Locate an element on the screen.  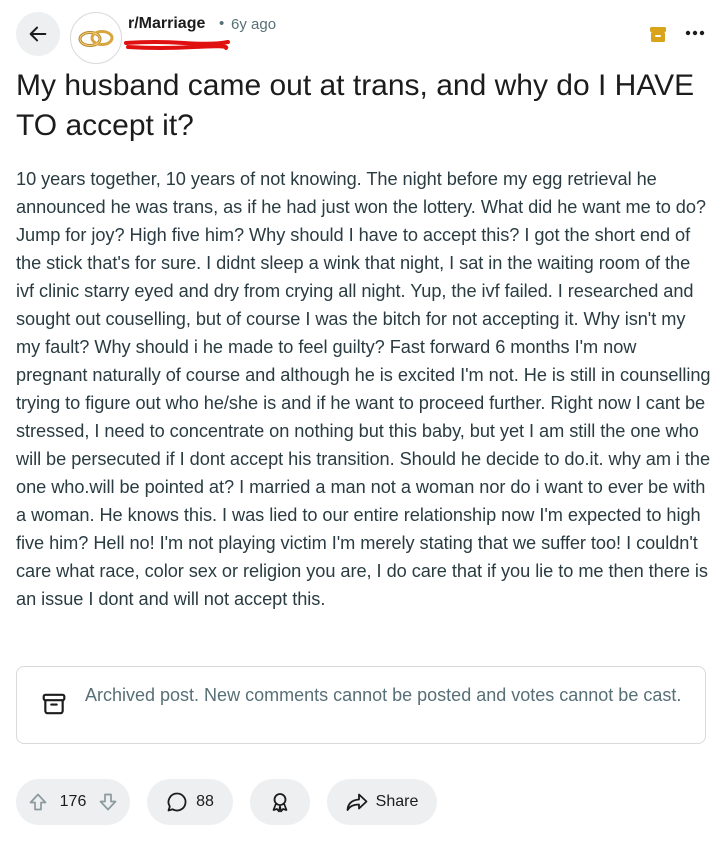
wedding-rings-icon is located at coordinates (96, 38).